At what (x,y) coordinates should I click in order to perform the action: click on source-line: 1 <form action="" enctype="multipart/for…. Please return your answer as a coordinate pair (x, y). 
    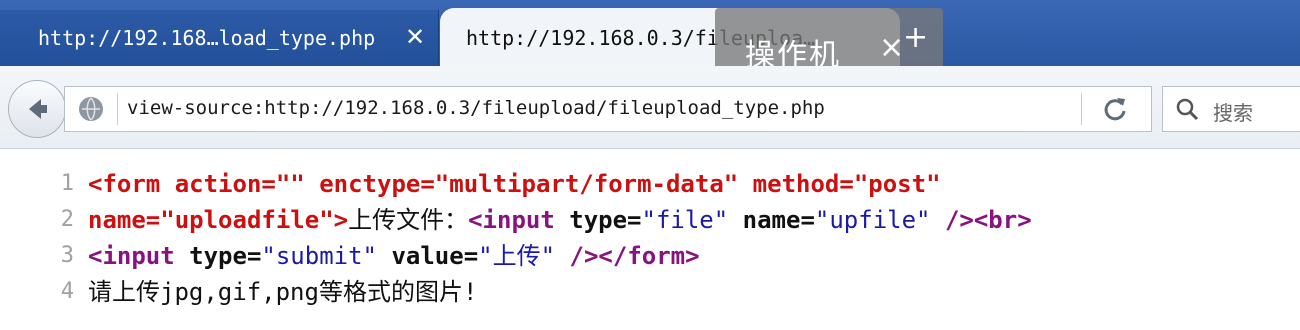
    Looking at the image, I should click on (650, 184).